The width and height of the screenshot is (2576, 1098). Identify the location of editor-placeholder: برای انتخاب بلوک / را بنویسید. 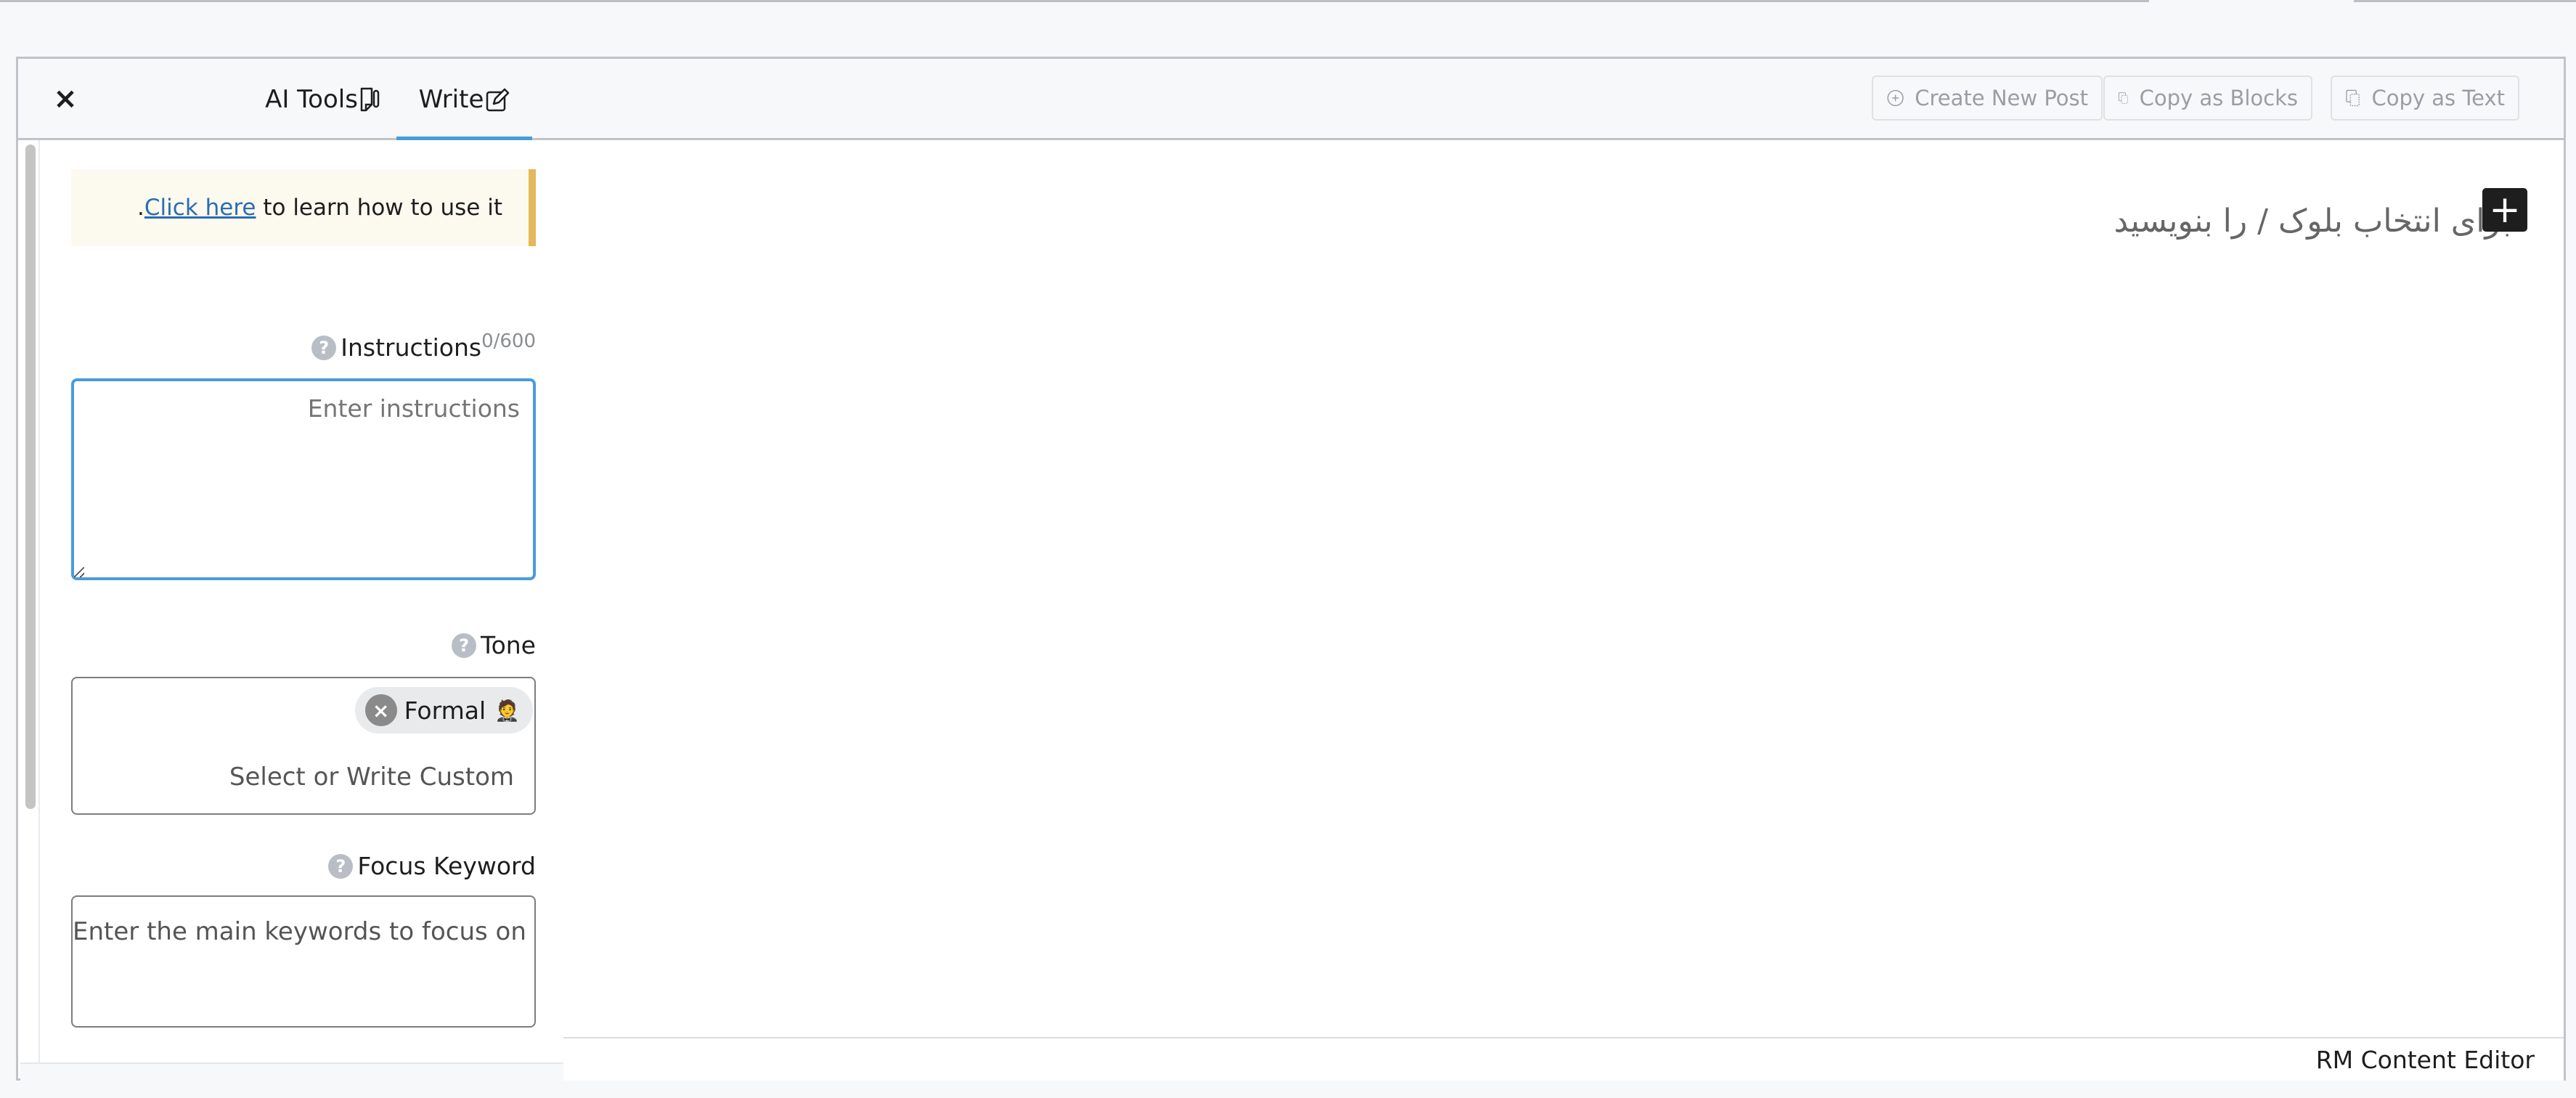
(2312, 221).